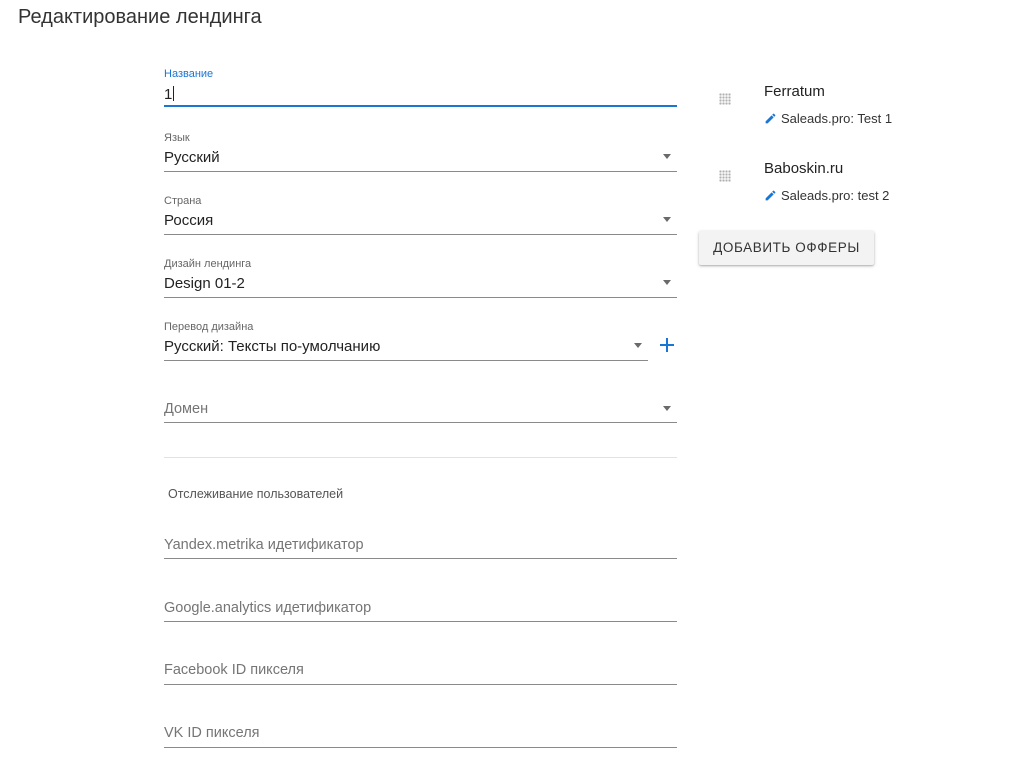  What do you see at coordinates (835, 195) in the screenshot?
I see `offer-subtitle: Saleads.pro: test 2` at bounding box center [835, 195].